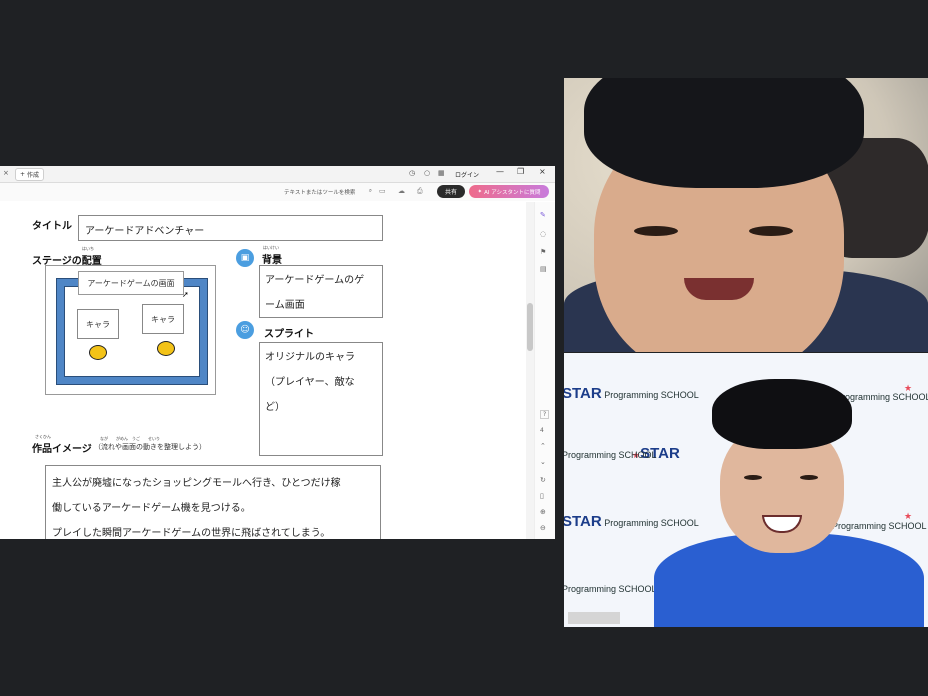 This screenshot has width=928, height=696. I want to click on backdrop-star-2: ★, so click(908, 516).